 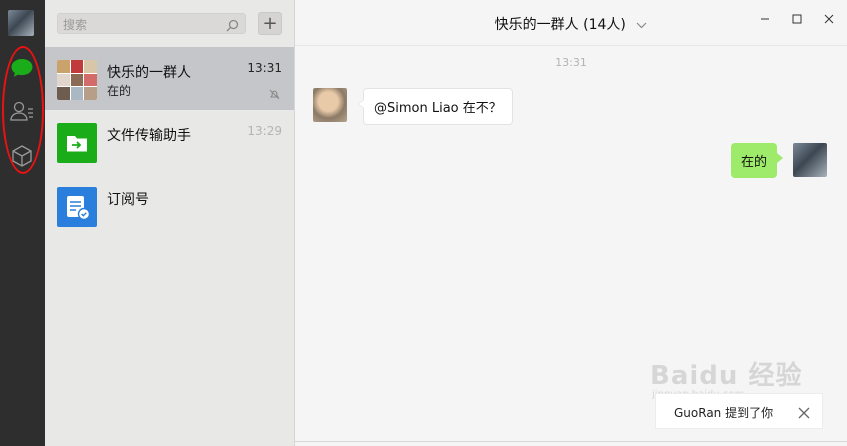 What do you see at coordinates (726, 376) in the screenshot?
I see `watermark-brand: Baidu 经验` at bounding box center [726, 376].